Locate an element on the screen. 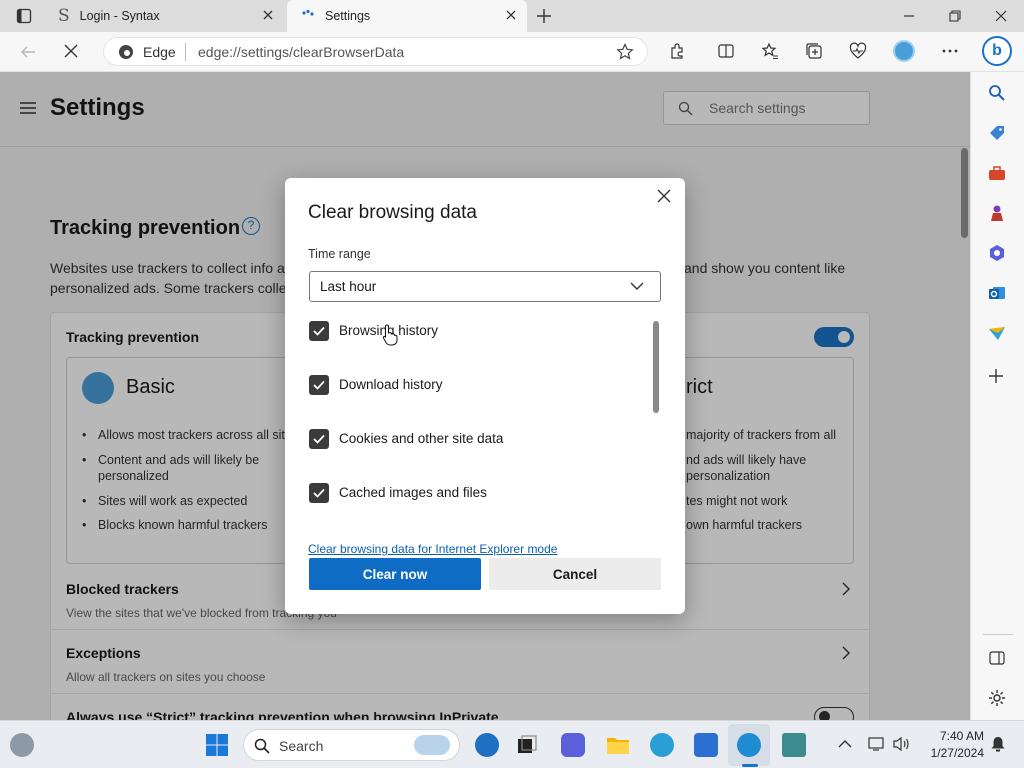 This screenshot has height=768, width=1024. profile-avatar is located at coordinates (904, 51).